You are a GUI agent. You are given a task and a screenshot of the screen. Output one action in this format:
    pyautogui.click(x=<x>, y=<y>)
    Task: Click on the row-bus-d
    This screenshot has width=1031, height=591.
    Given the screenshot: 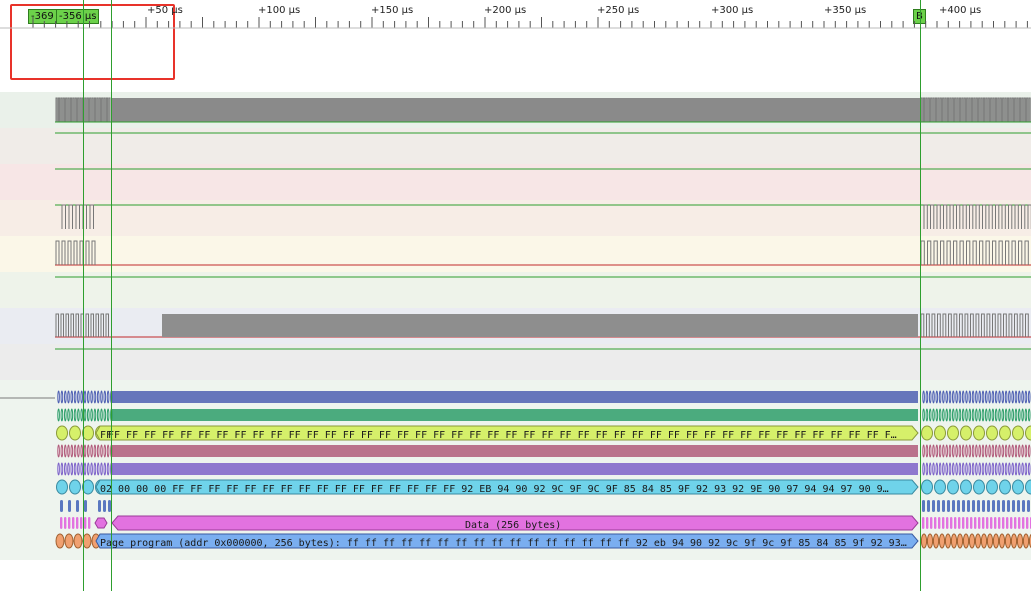 What is the action you would take?
    pyautogui.click(x=544, y=469)
    